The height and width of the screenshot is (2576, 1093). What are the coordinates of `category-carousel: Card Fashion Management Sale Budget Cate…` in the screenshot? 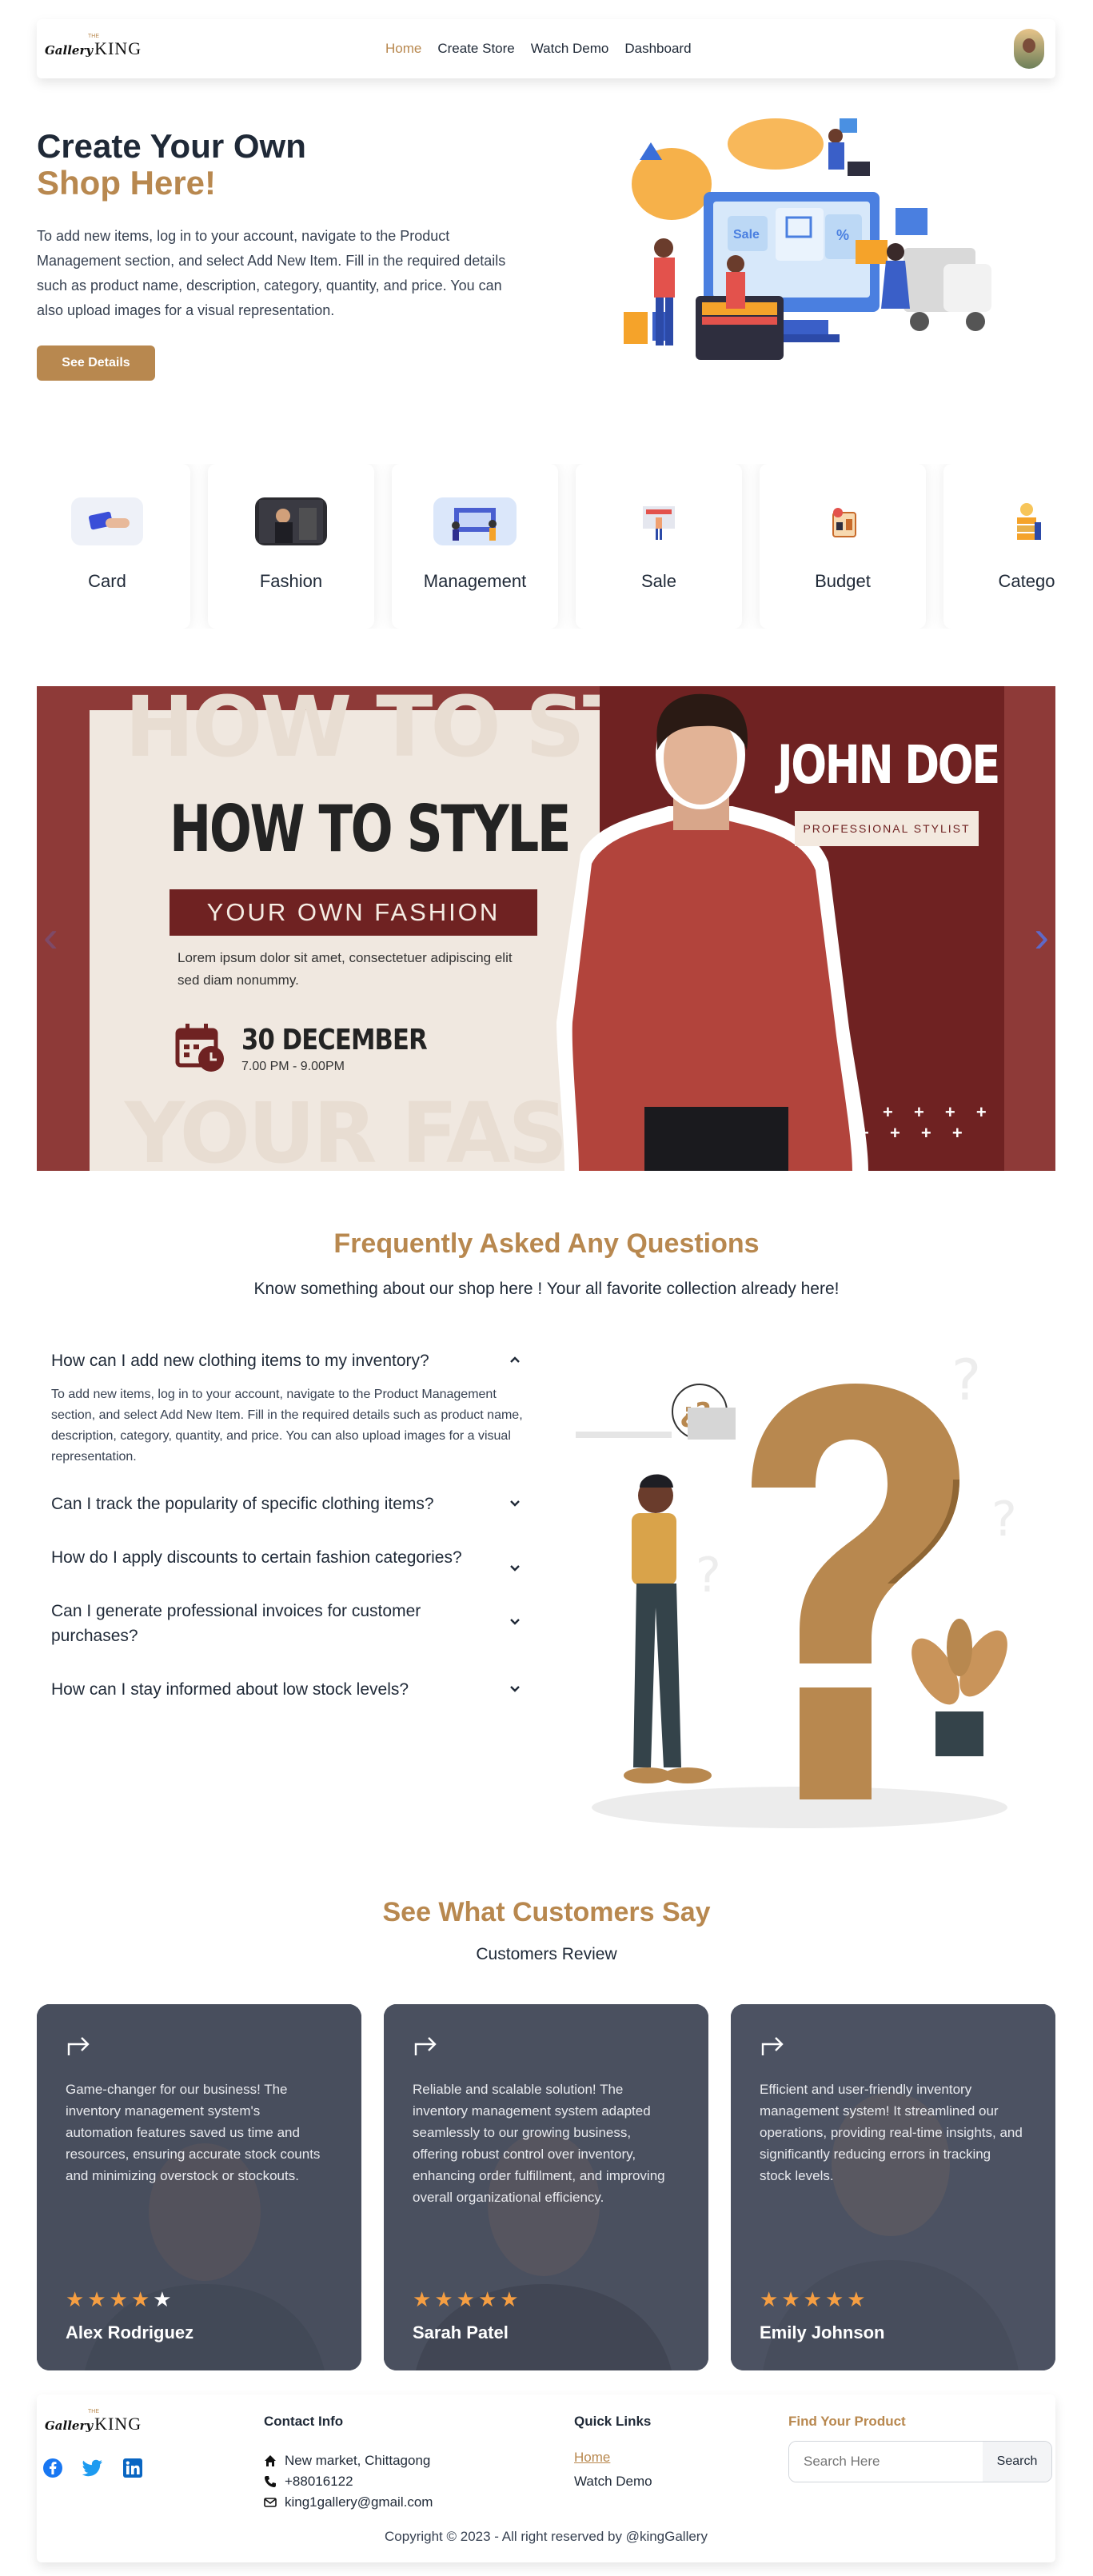 It's located at (546, 547).